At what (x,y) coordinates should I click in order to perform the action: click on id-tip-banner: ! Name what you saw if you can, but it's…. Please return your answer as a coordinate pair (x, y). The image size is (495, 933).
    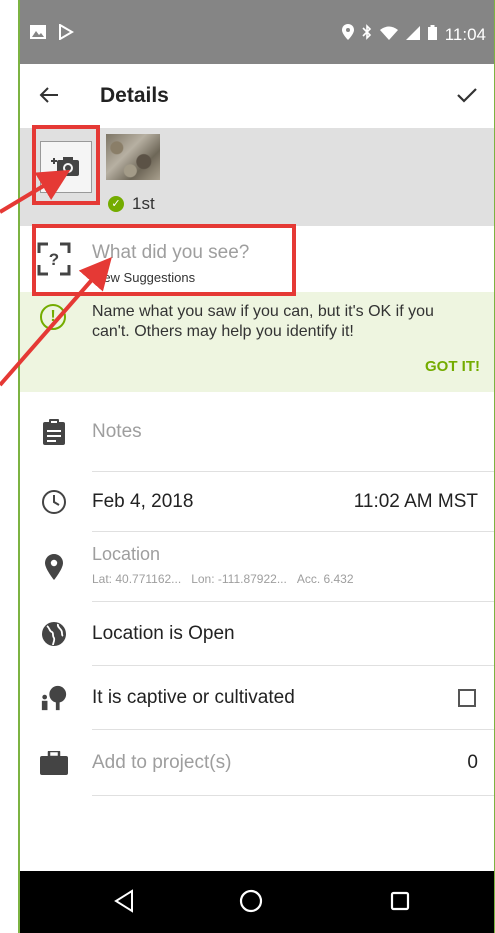
    Looking at the image, I should click on (257, 342).